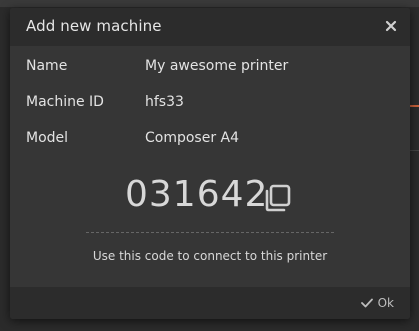 The width and height of the screenshot is (419, 331). What do you see at coordinates (211, 104) in the screenshot?
I see `machine-id-row: Machine ID hfs33` at bounding box center [211, 104].